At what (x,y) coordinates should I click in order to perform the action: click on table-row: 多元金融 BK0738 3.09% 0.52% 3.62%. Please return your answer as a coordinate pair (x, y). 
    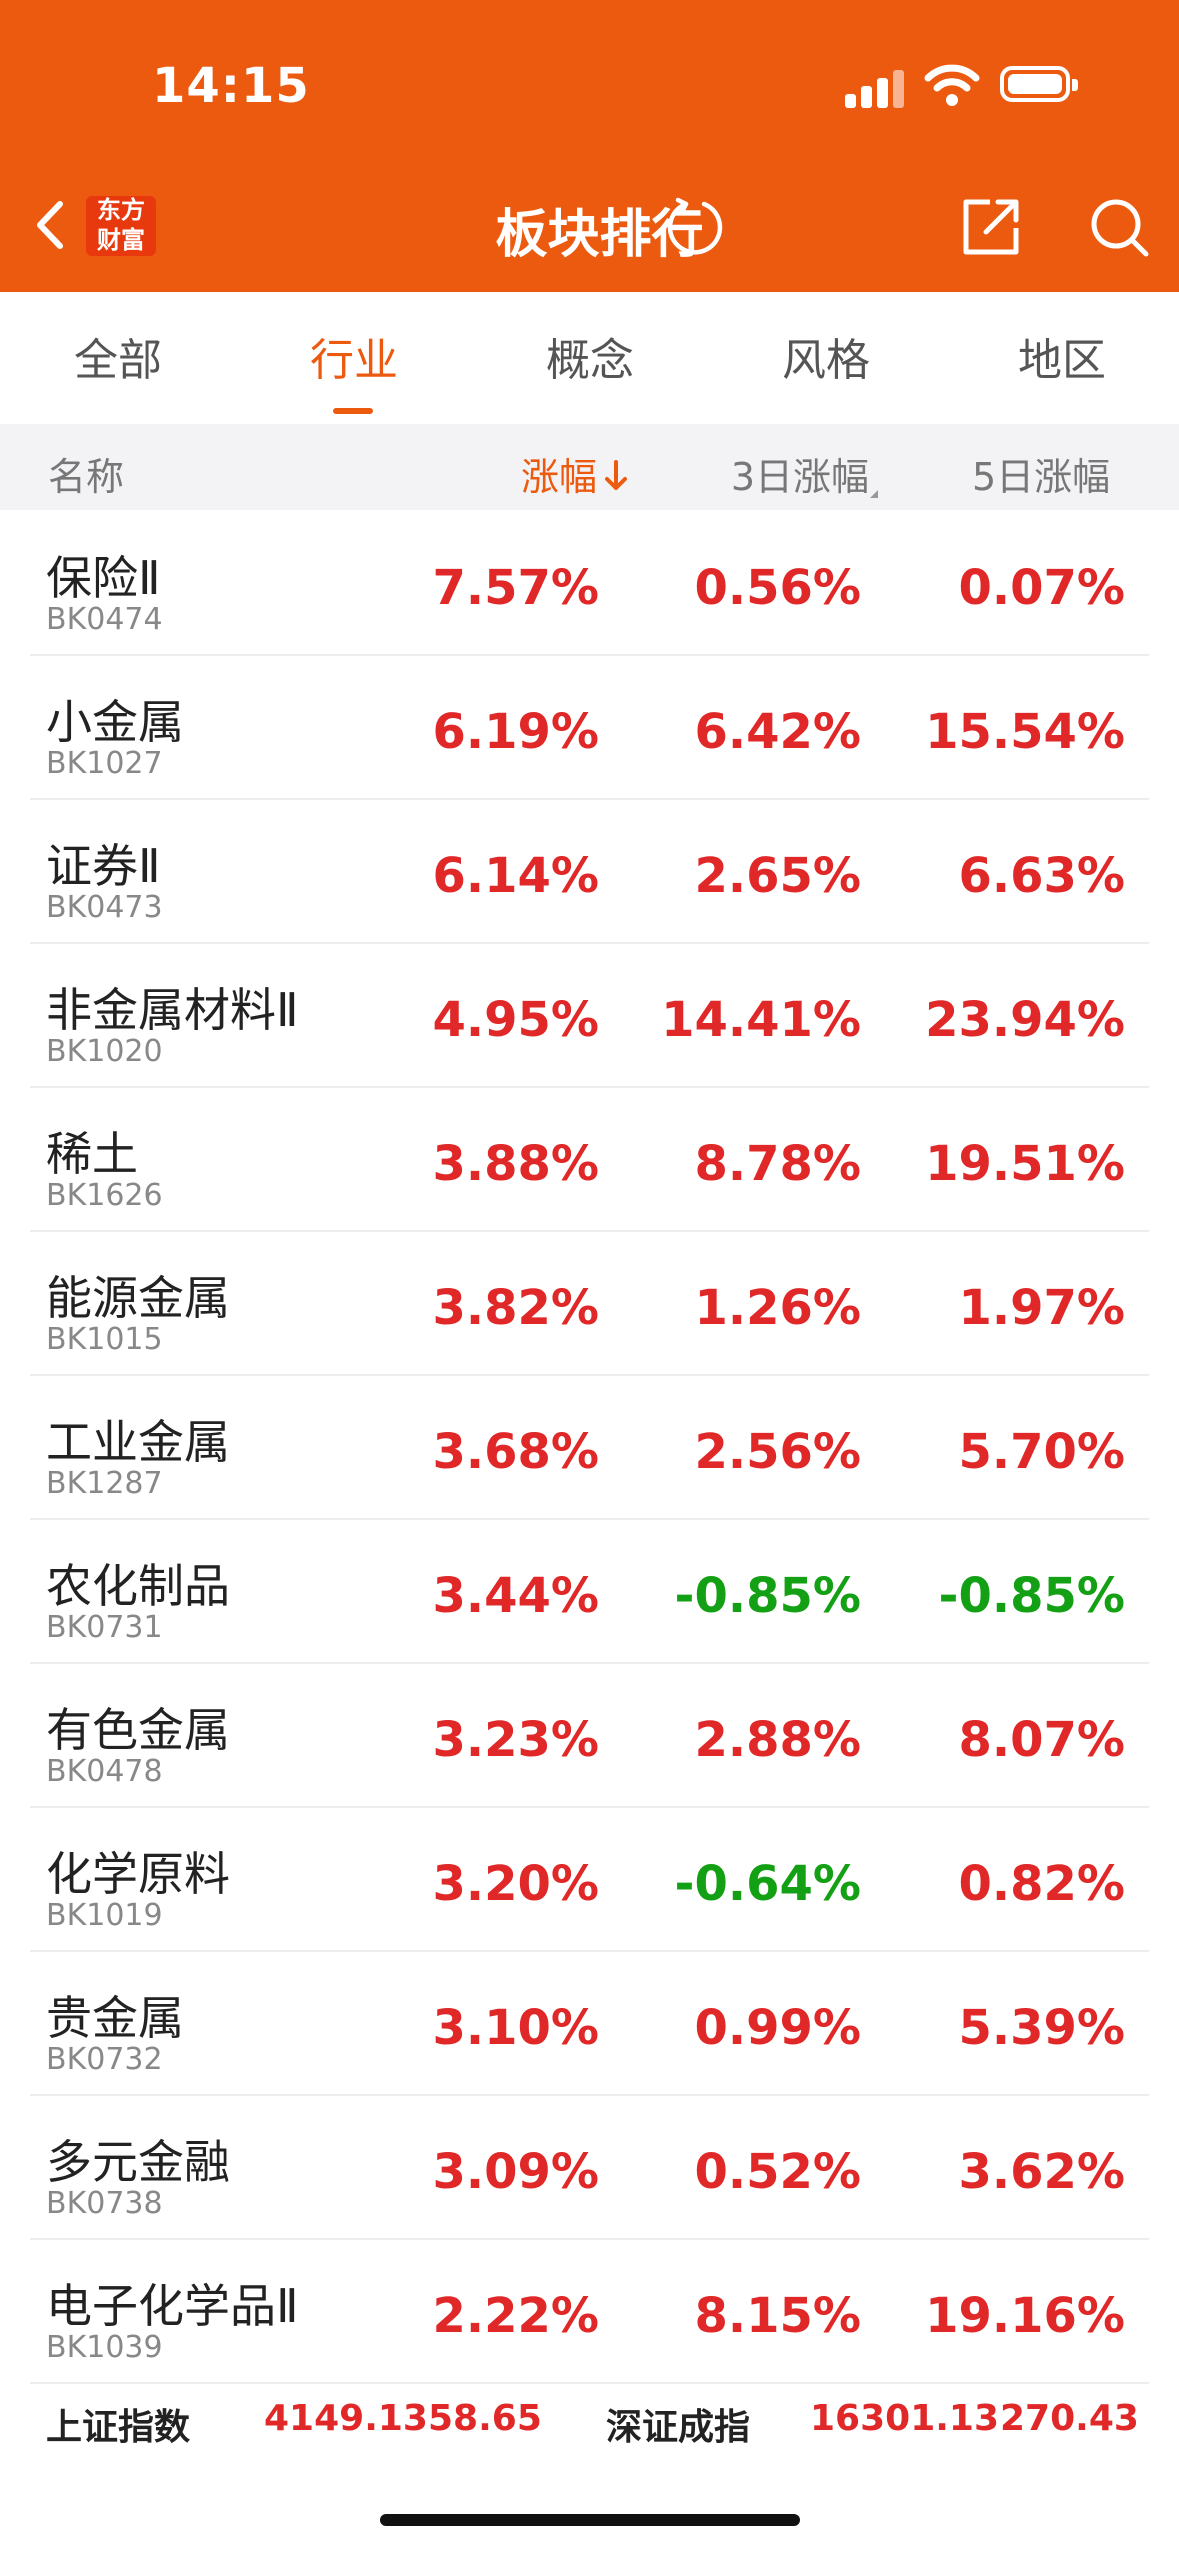
    Looking at the image, I should click on (589, 2168).